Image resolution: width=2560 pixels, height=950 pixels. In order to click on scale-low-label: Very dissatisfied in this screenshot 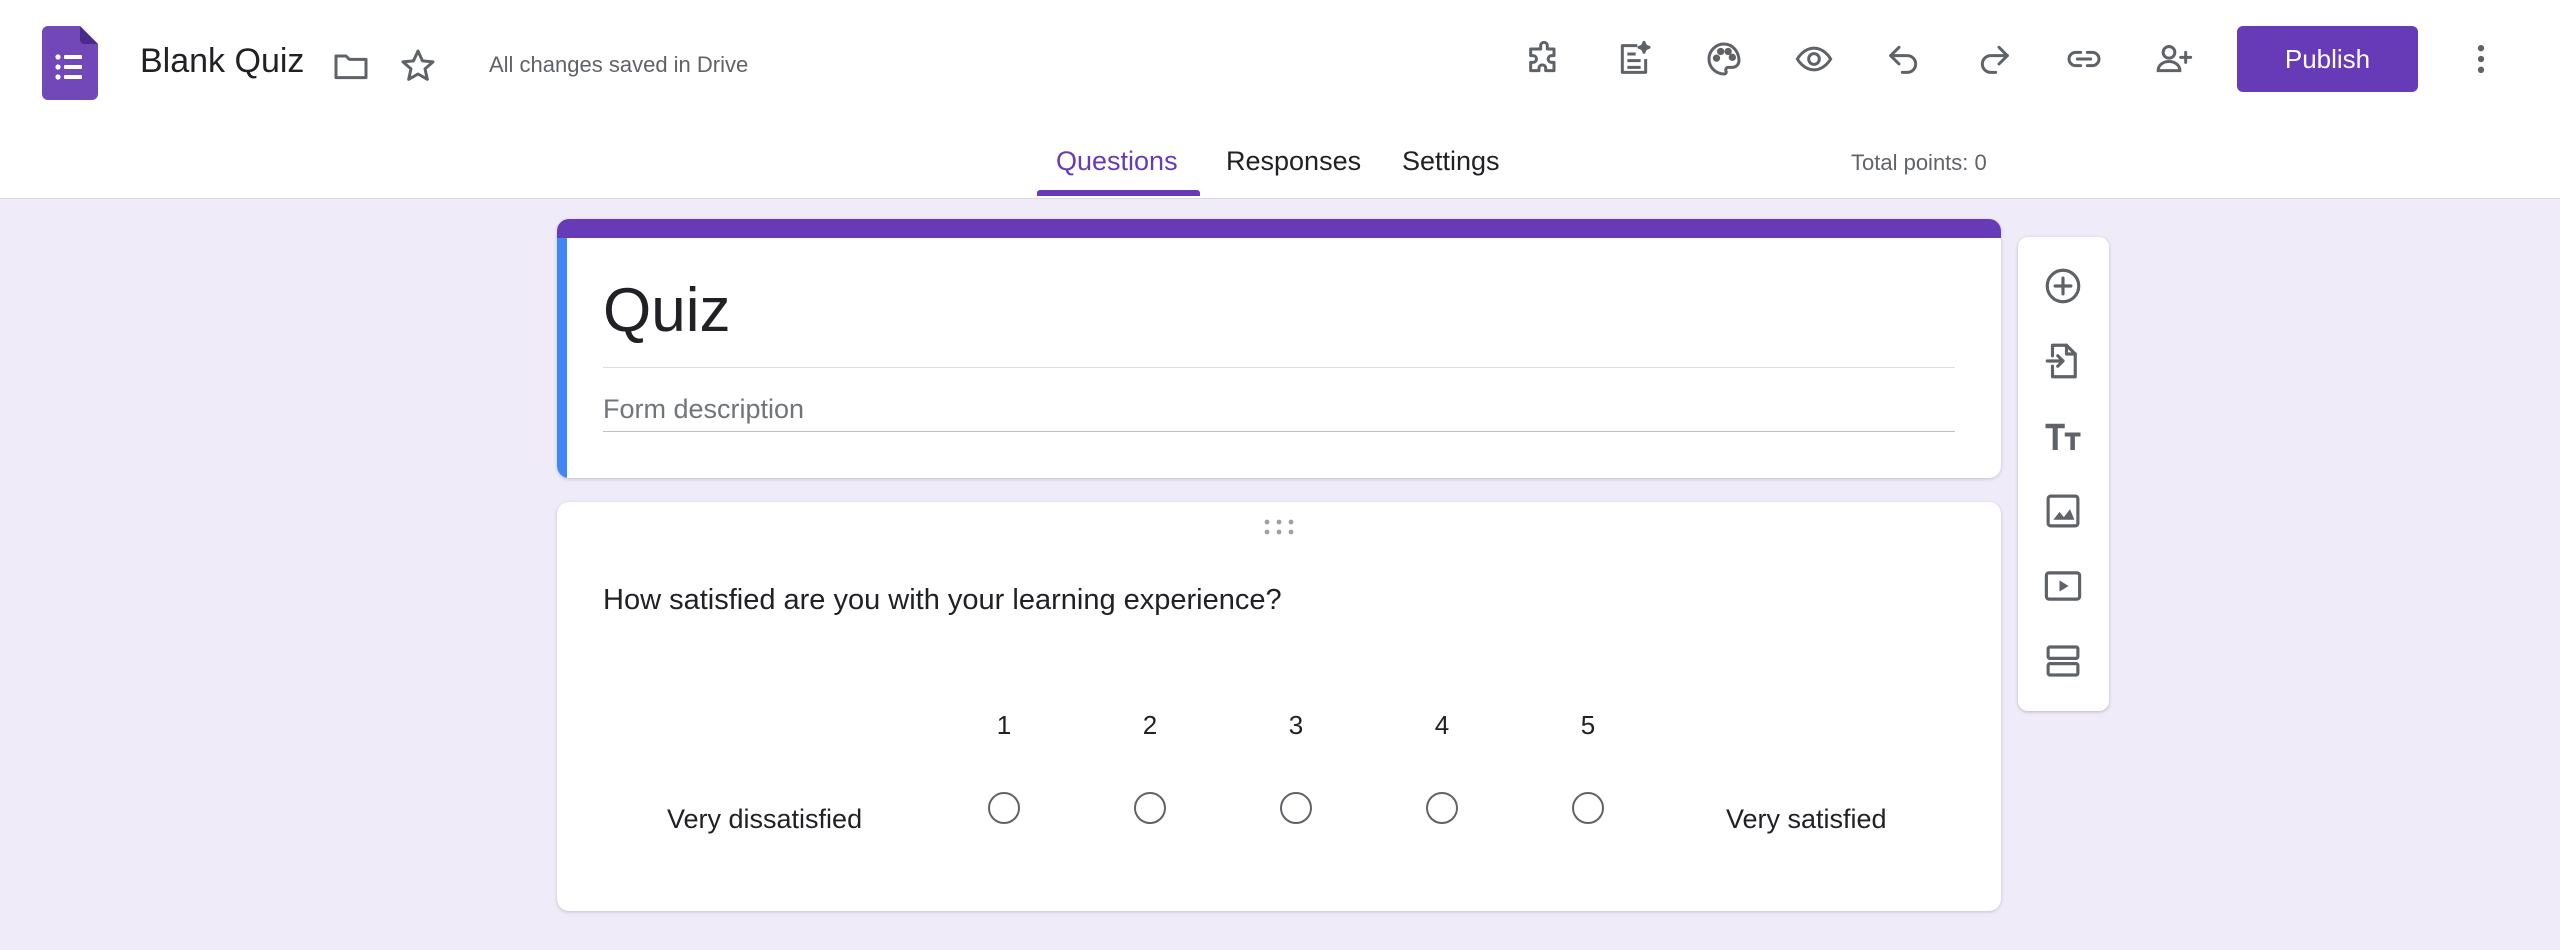, I will do `click(765, 819)`.